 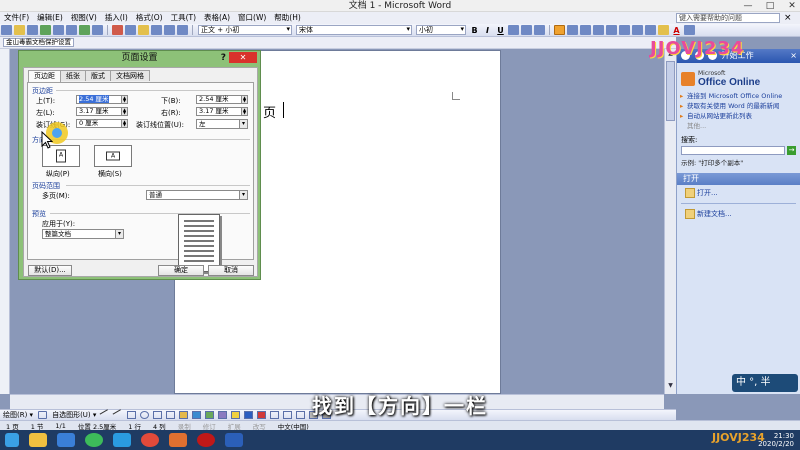 What do you see at coordinates (670, 91) in the screenshot?
I see `scroll-thumb` at bounding box center [670, 91].